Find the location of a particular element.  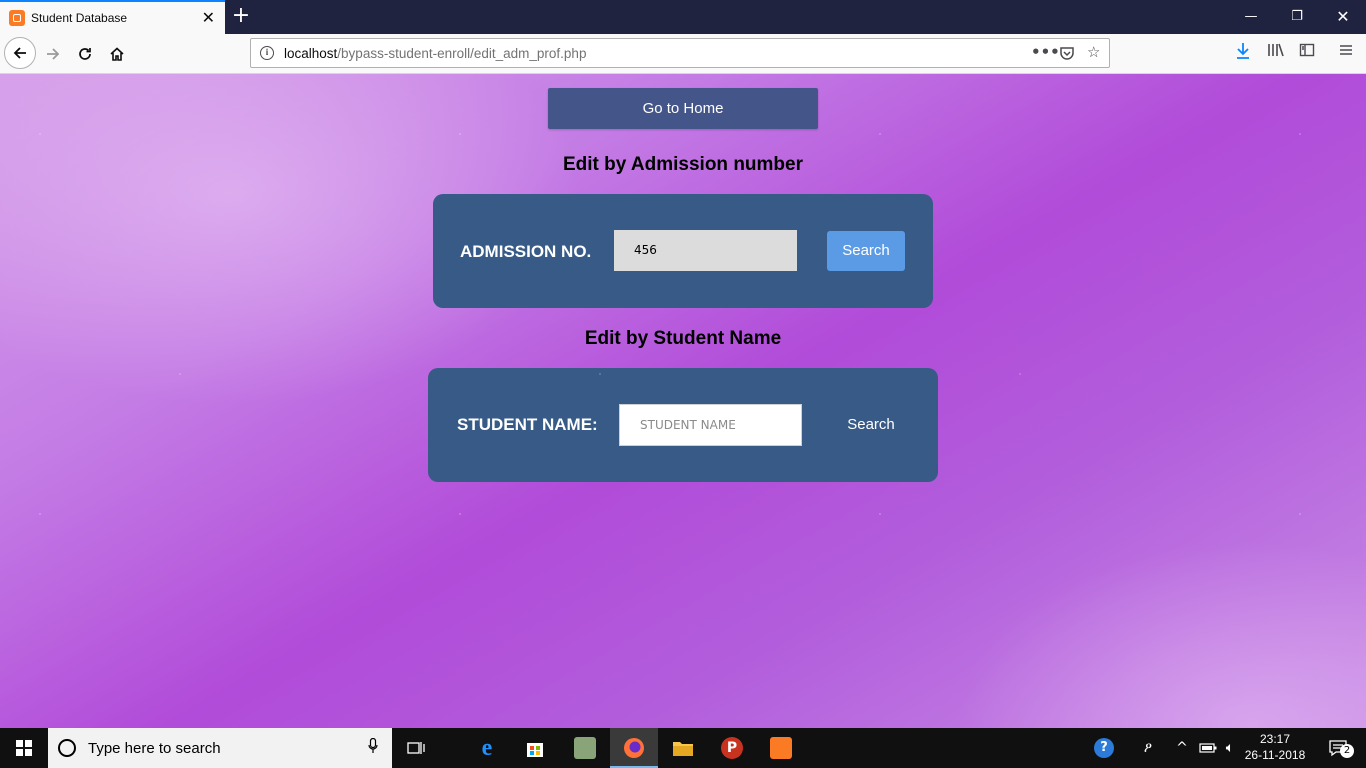

minimize-button: — is located at coordinates (1251, 17).